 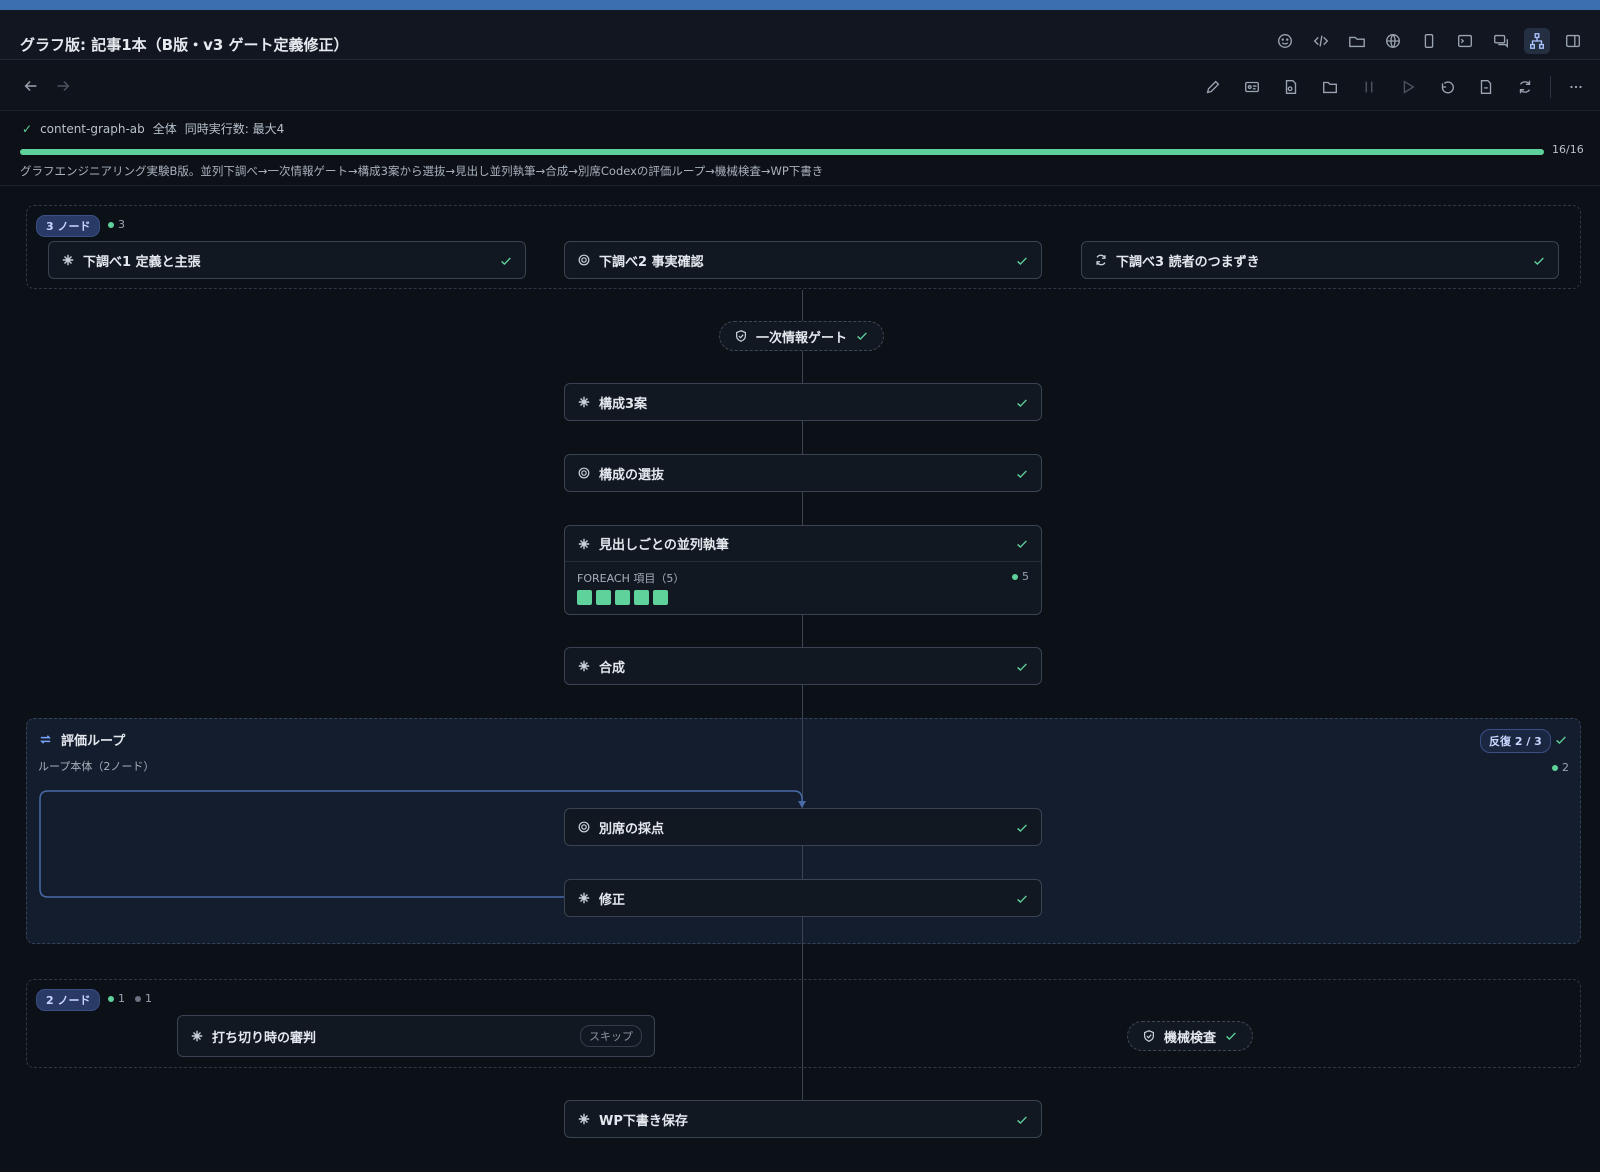 I want to click on toolbar-icon-group, so click(x=1394, y=87).